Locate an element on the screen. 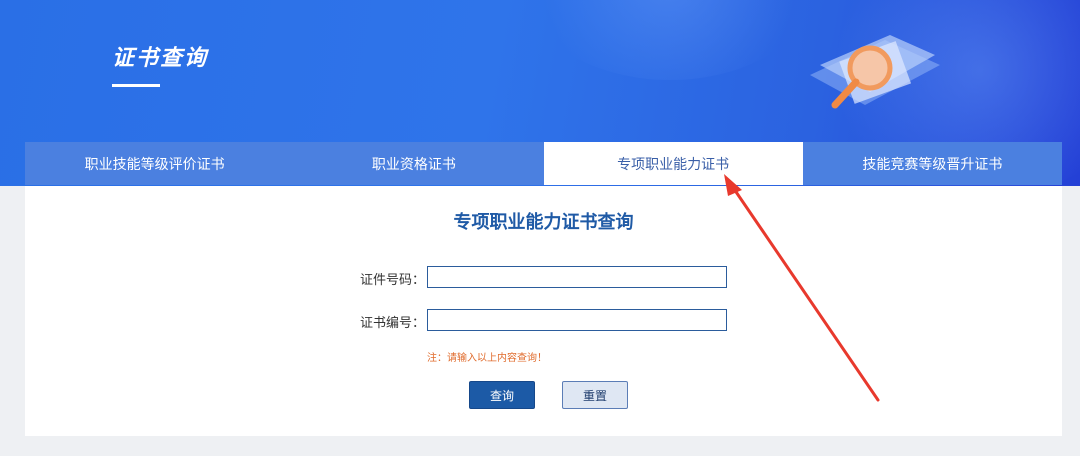 Image resolution: width=1080 pixels, height=456 pixels. tab-qualification-cert: 职业资格证书 is located at coordinates (414, 163).